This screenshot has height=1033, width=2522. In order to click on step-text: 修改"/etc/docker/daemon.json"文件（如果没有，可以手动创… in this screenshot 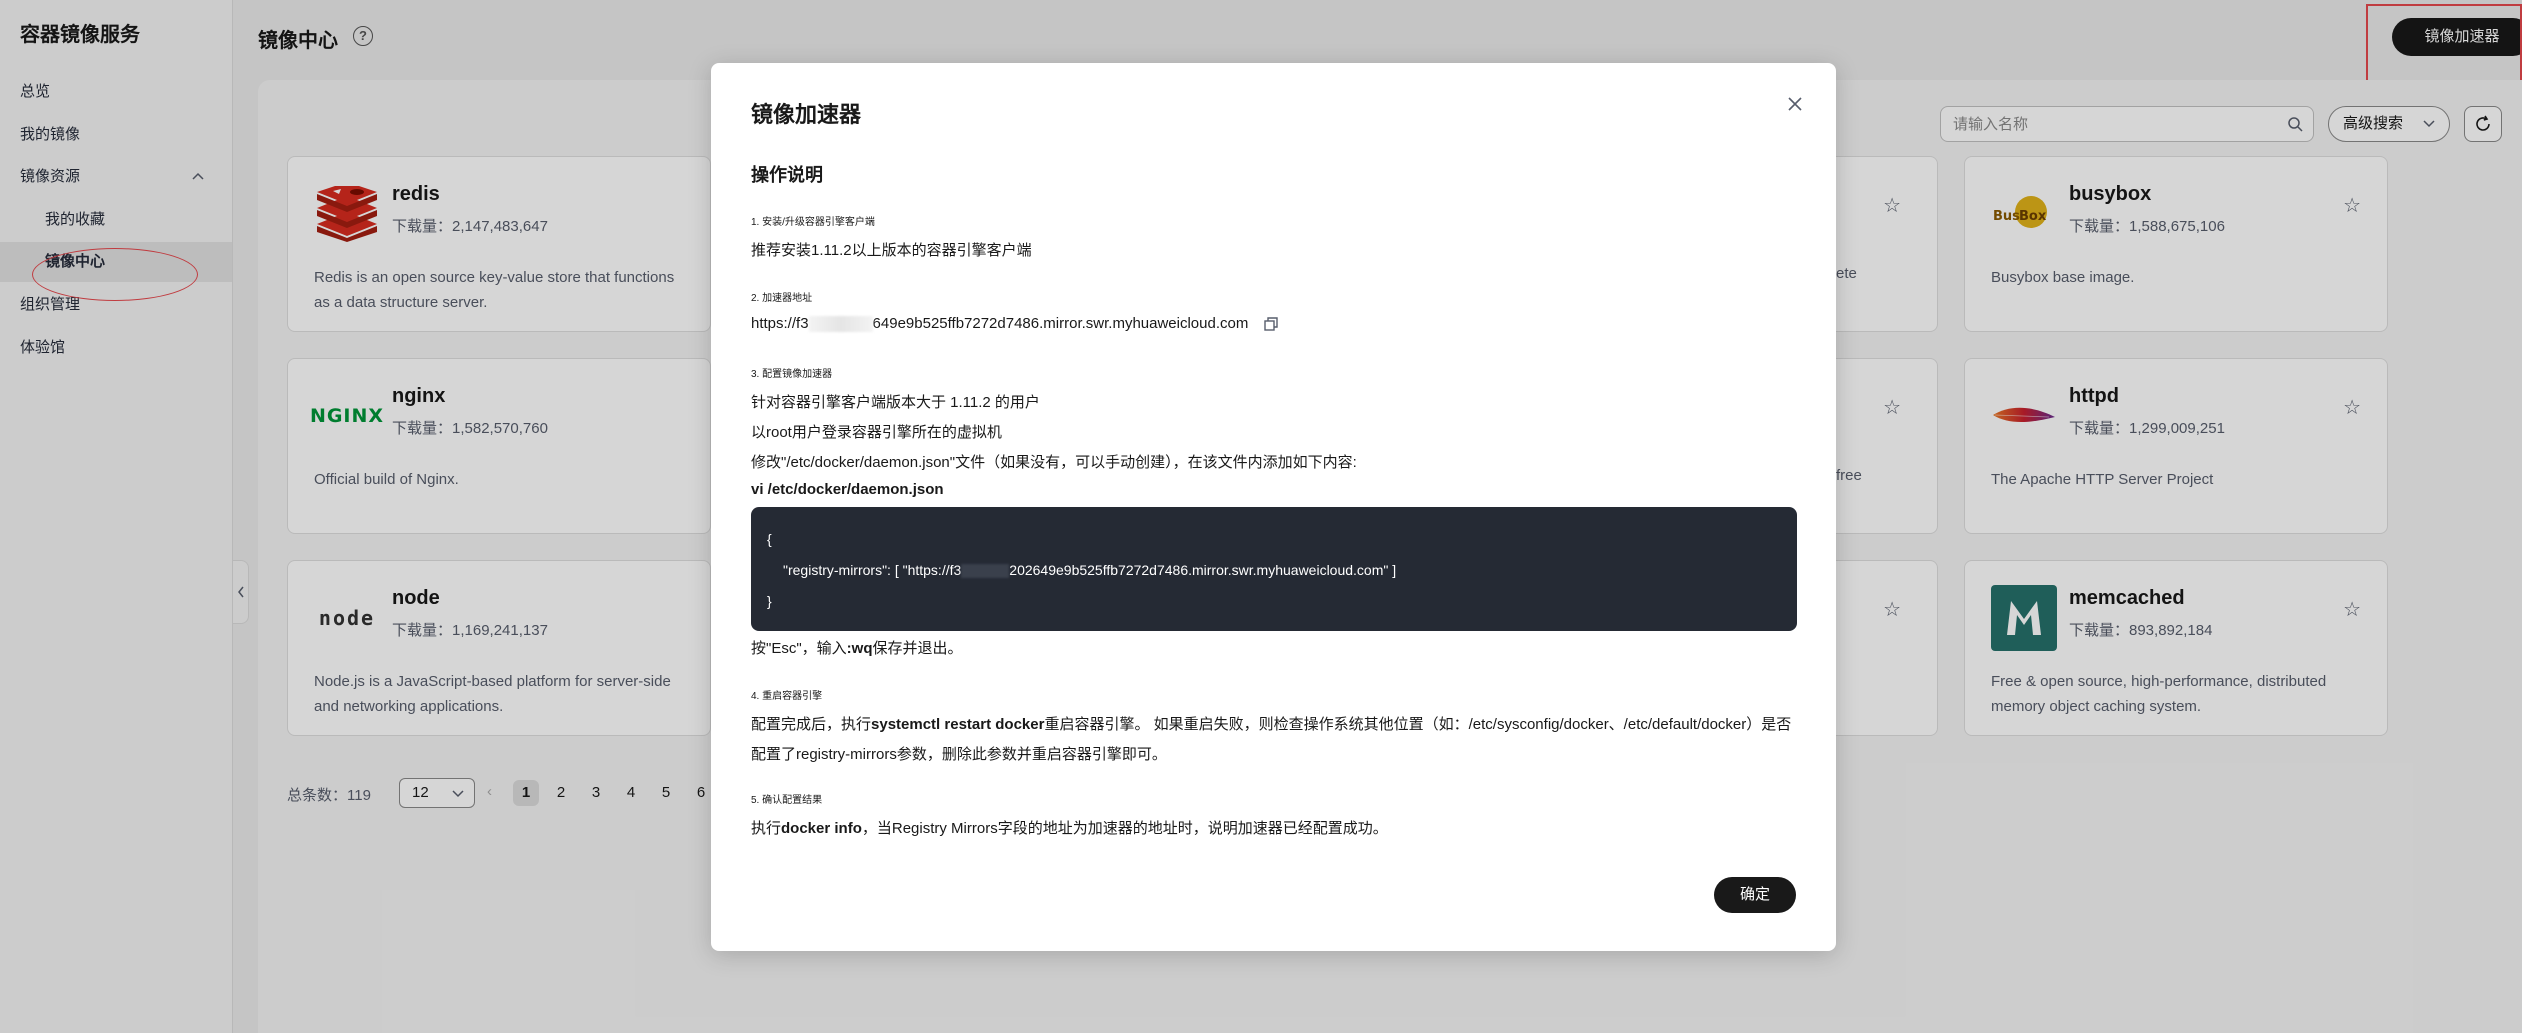, I will do `click(1054, 462)`.